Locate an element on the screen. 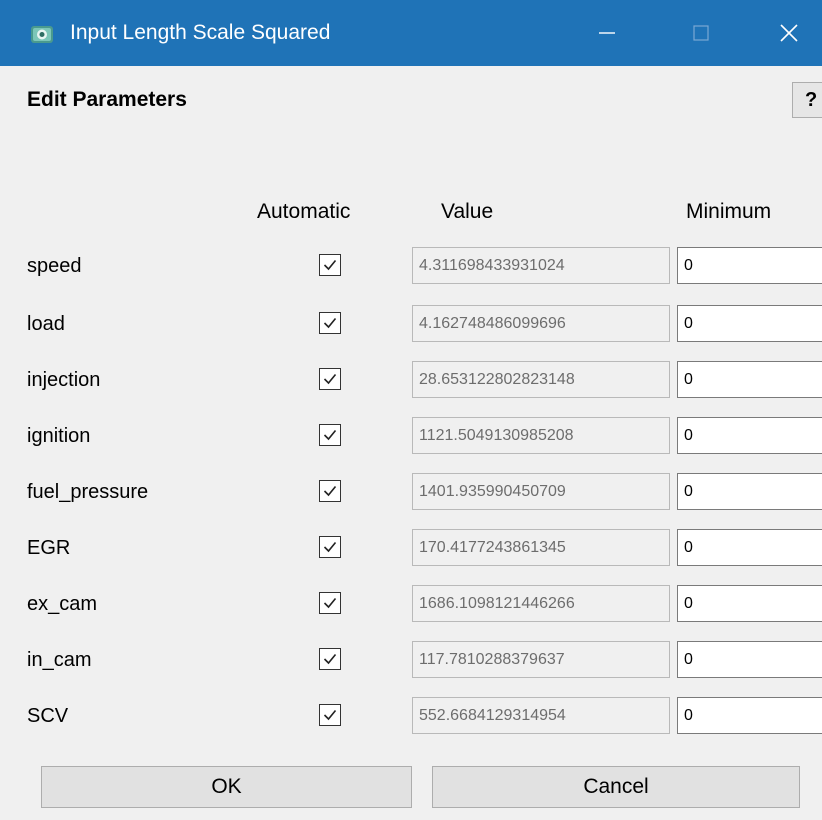 The width and height of the screenshot is (822, 820). parameter-name: load is located at coordinates (46, 324).